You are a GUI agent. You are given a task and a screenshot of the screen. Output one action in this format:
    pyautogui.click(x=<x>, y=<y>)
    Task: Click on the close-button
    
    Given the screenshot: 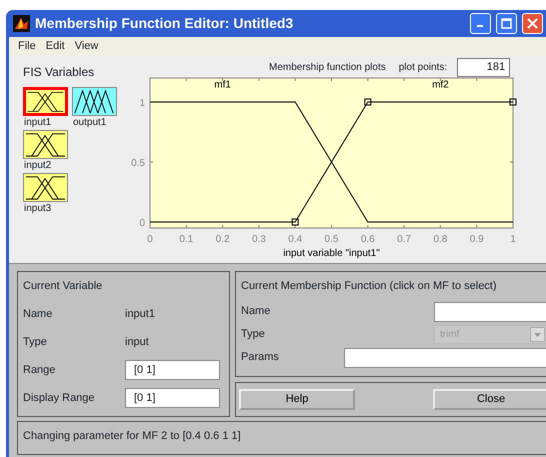 What is the action you would take?
    pyautogui.click(x=532, y=23)
    